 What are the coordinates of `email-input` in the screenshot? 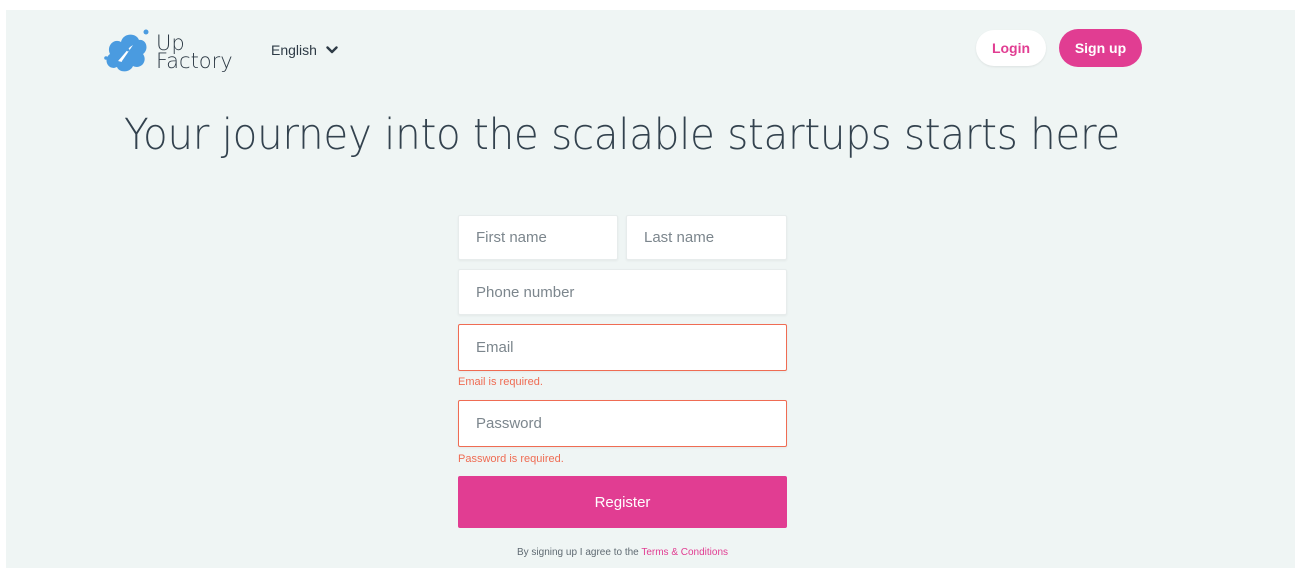 It's located at (622, 347).